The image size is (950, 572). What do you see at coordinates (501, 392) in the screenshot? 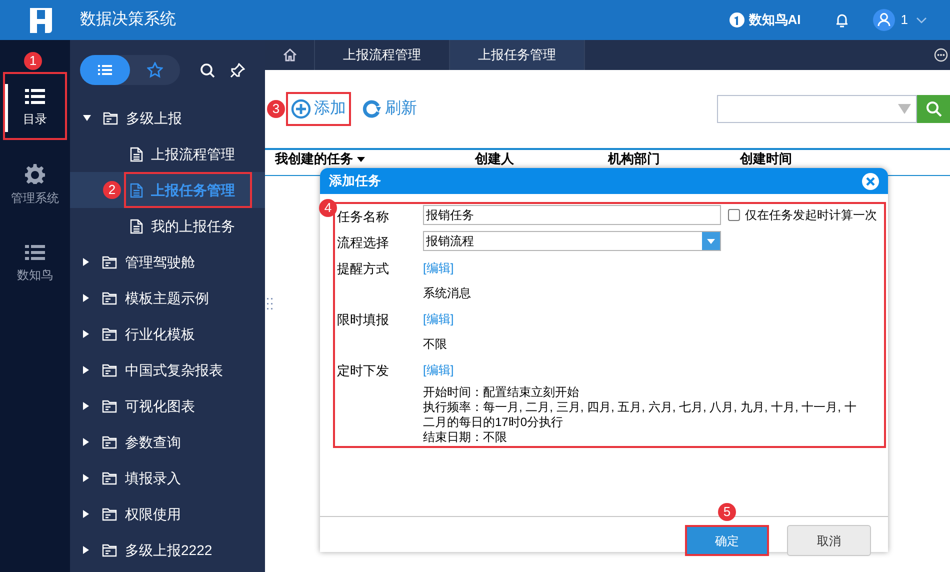
I see `setting-text: 开始时间：配置结束立刻开始` at bounding box center [501, 392].